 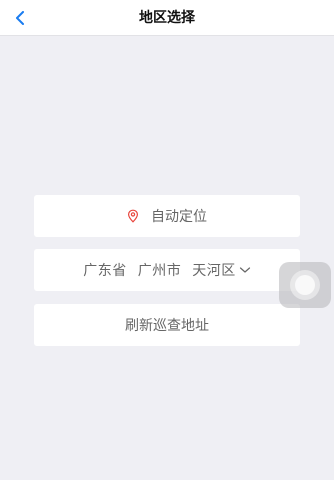 I want to click on auto-locate-button: 自动定位, so click(x=167, y=216).